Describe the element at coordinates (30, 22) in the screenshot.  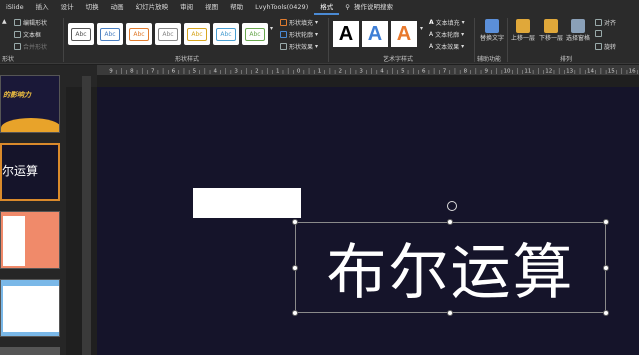
I see `edit-shape-button: 编辑形状` at that location.